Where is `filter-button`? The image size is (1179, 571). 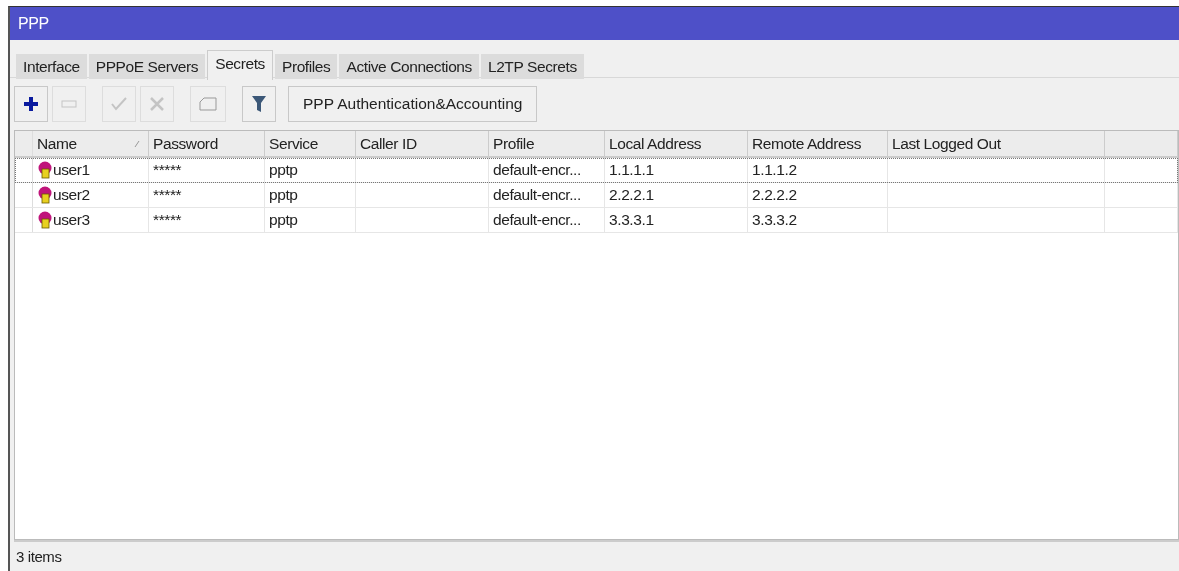
filter-button is located at coordinates (259, 104).